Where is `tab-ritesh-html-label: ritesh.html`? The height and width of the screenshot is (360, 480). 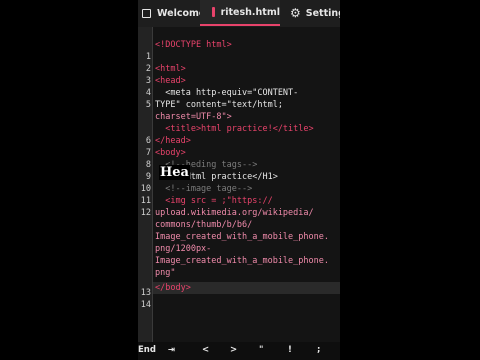 tab-ritesh-html-label: ritesh.html is located at coordinates (250, 12).